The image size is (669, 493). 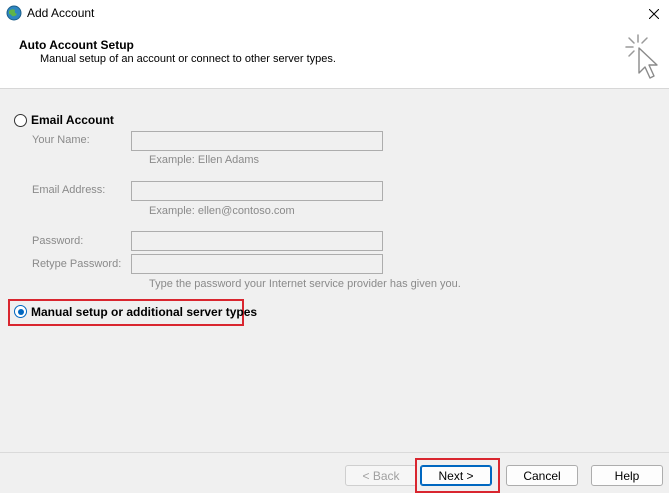 I want to click on password-field, so click(x=257, y=241).